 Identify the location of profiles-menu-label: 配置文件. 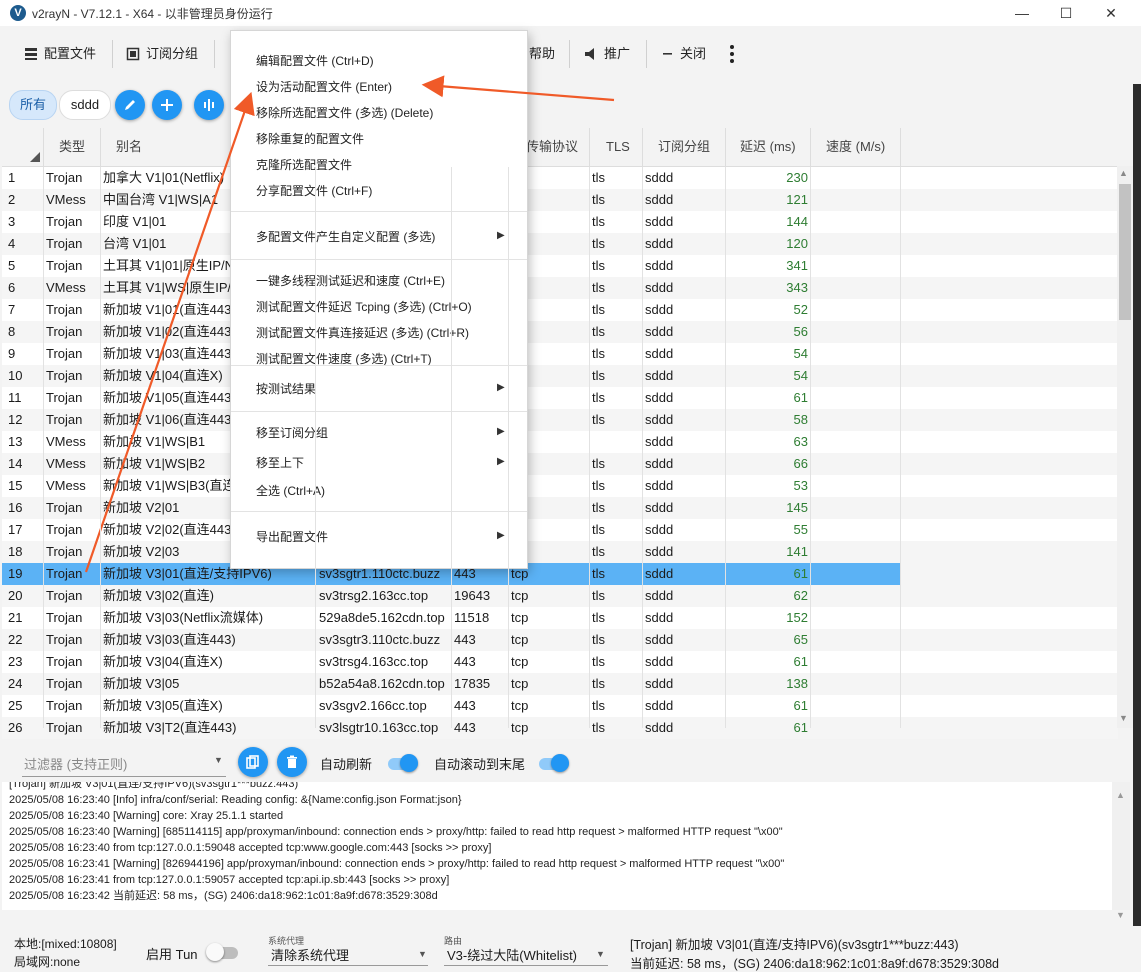
(70, 53).